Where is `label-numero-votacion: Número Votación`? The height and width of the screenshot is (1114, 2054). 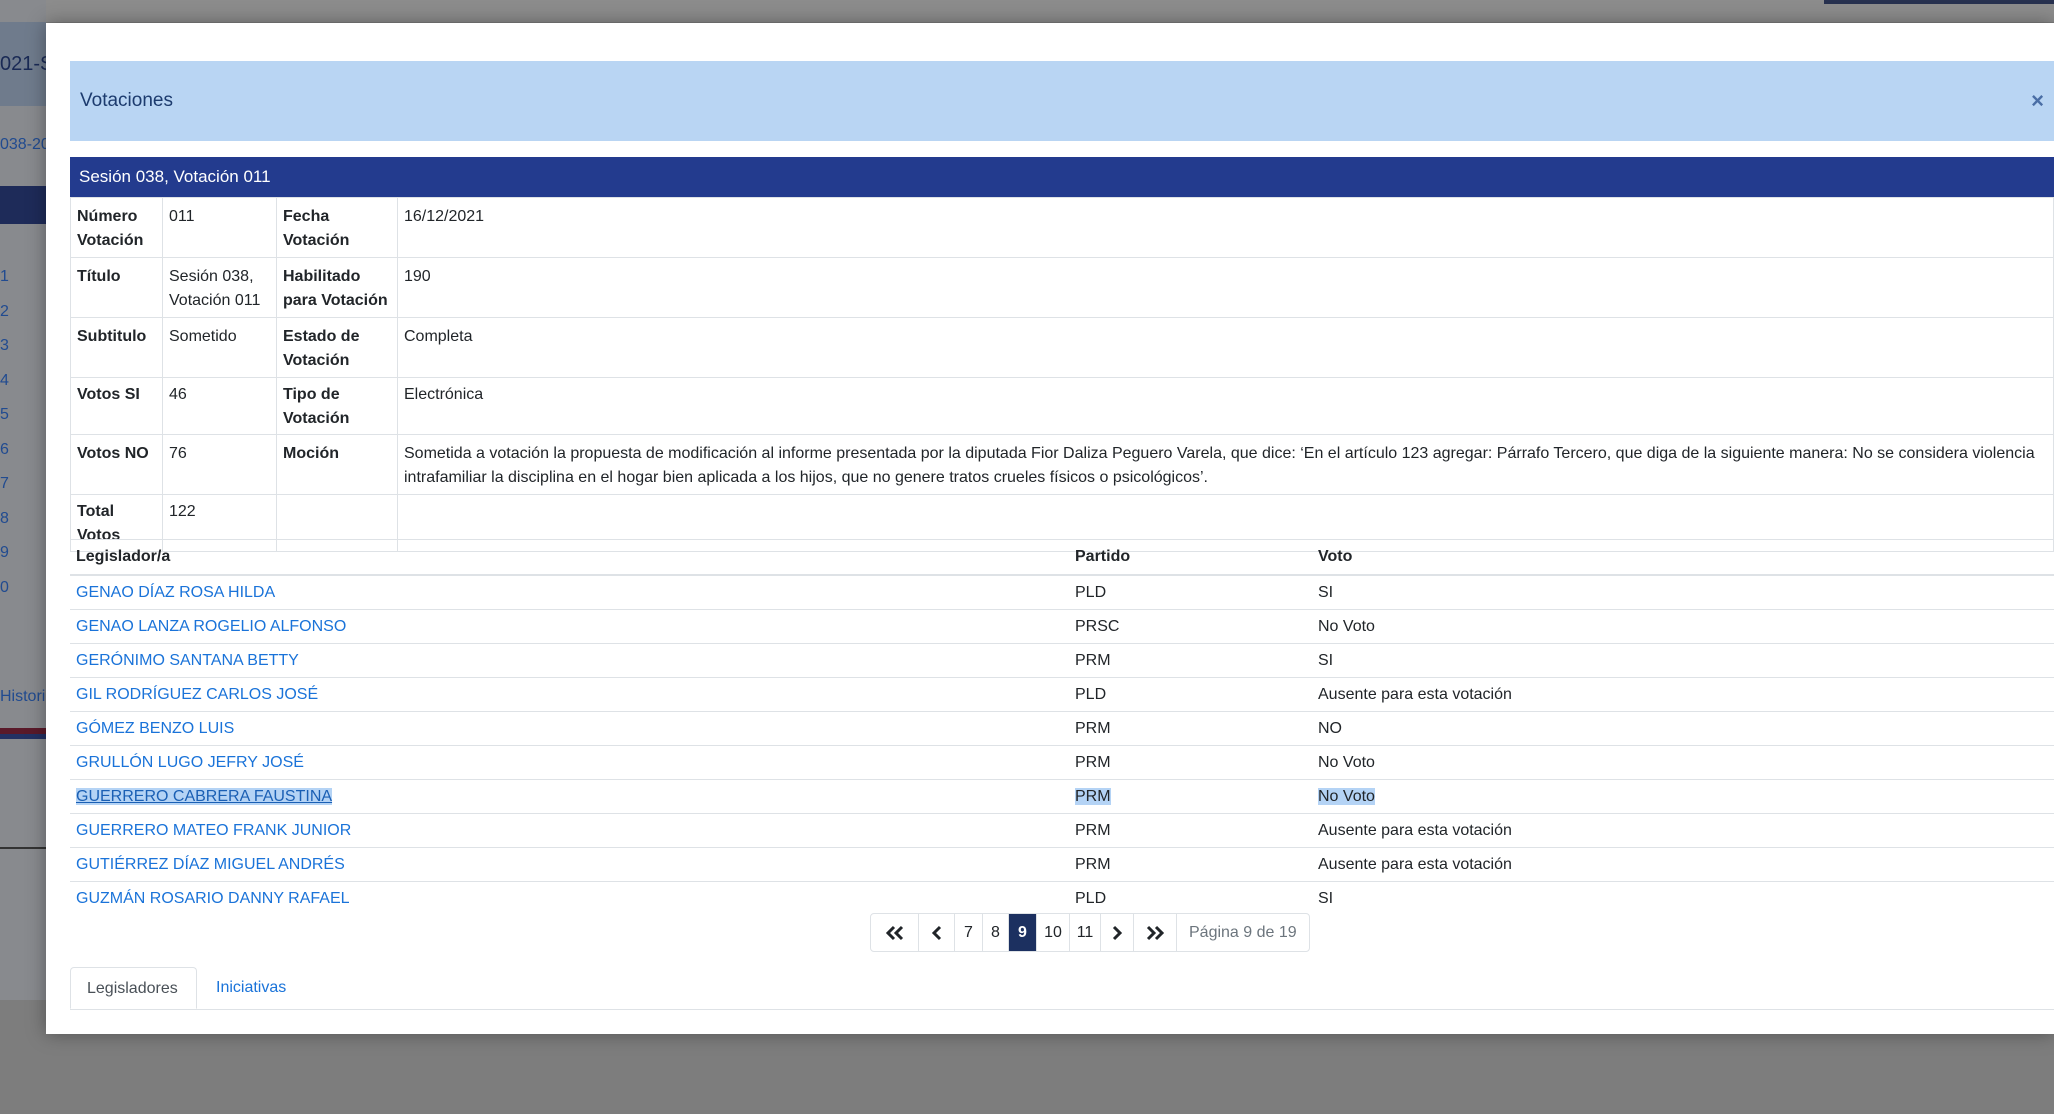
label-numero-votacion: Número Votación is located at coordinates (116, 227).